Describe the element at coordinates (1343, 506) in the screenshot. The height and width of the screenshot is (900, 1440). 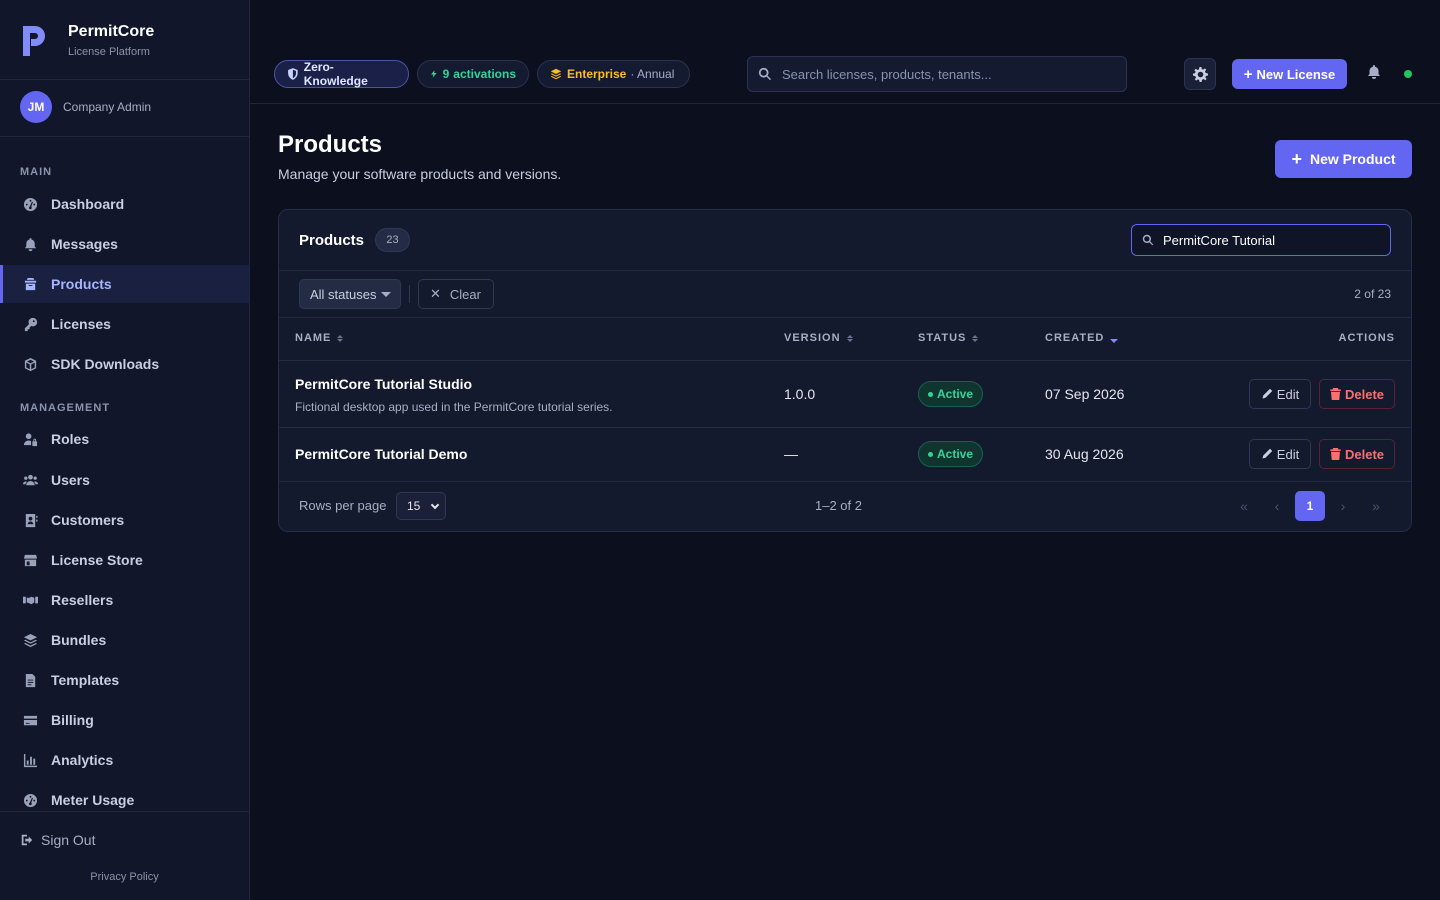
I see `next-page-button: ›` at that location.